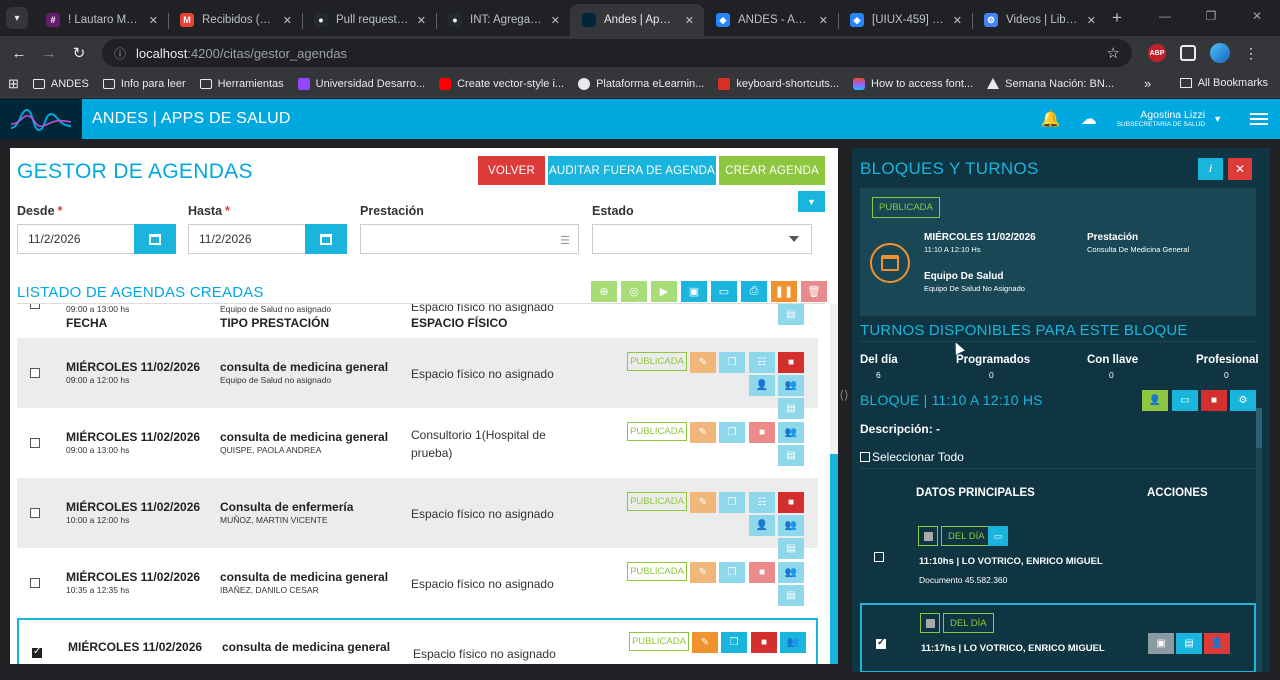  What do you see at coordinates (1220, 53) in the screenshot?
I see `profile-avatar` at bounding box center [1220, 53].